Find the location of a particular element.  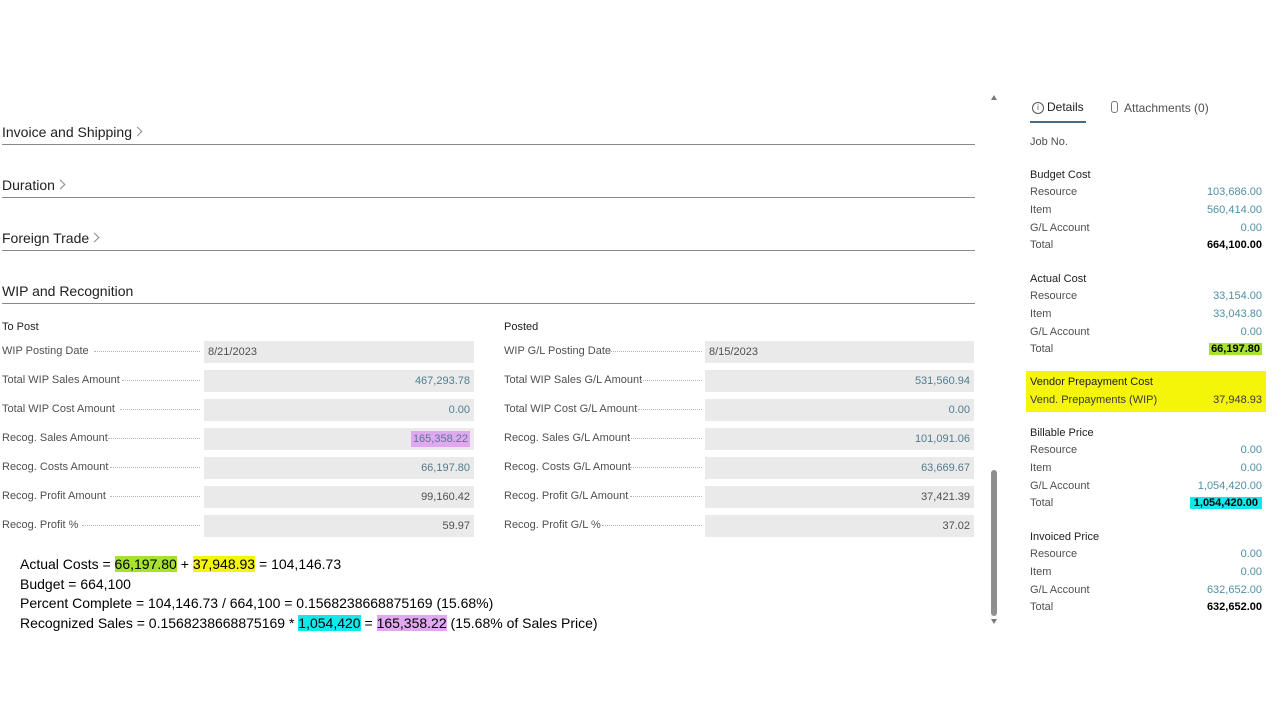

note-text: Recognized Sales = 0.1568238668875169 * is located at coordinates (159, 623).